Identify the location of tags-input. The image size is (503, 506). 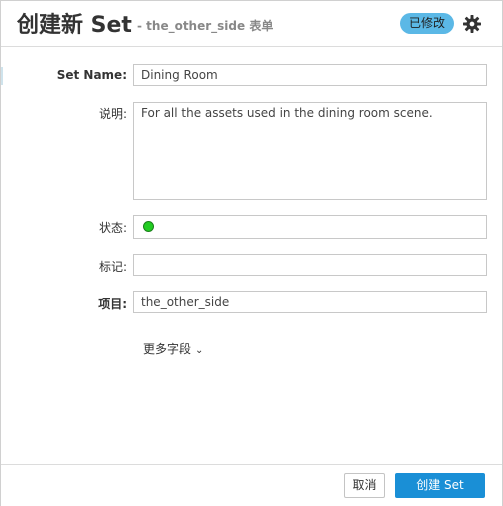
(310, 265).